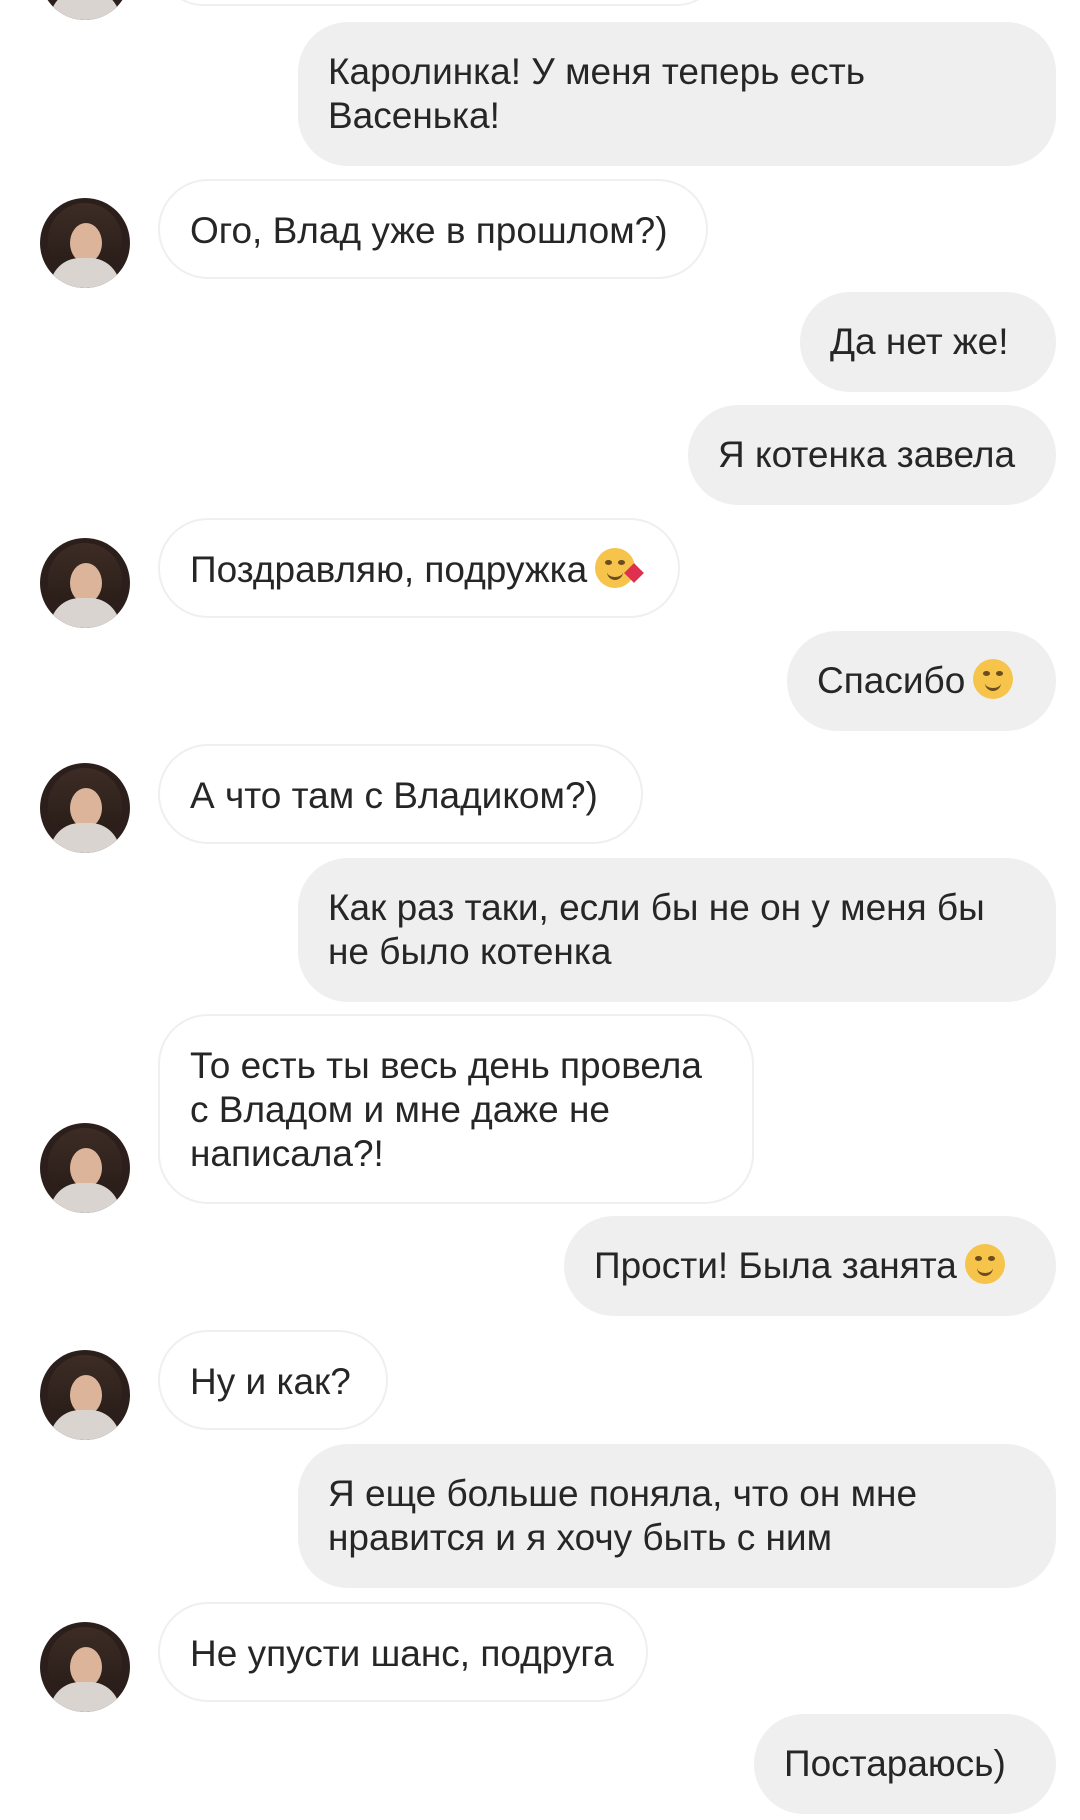  I want to click on message-text: Я котенка завела, so click(867, 454).